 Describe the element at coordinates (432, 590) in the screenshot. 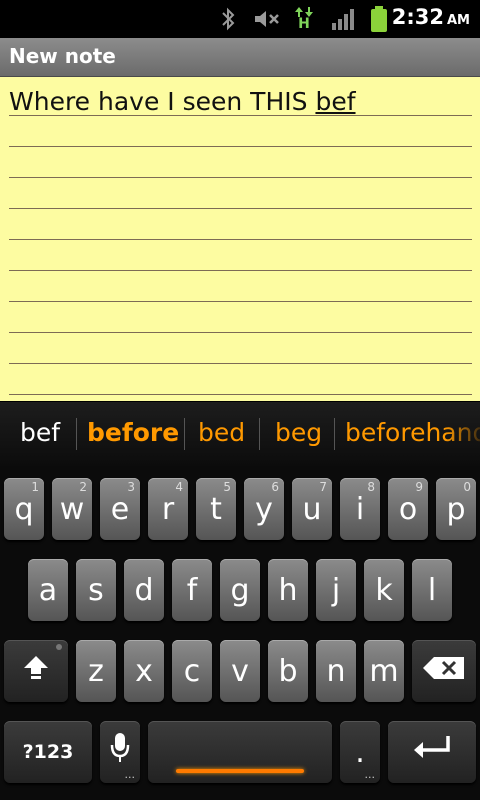

I see `key-l: l` at that location.